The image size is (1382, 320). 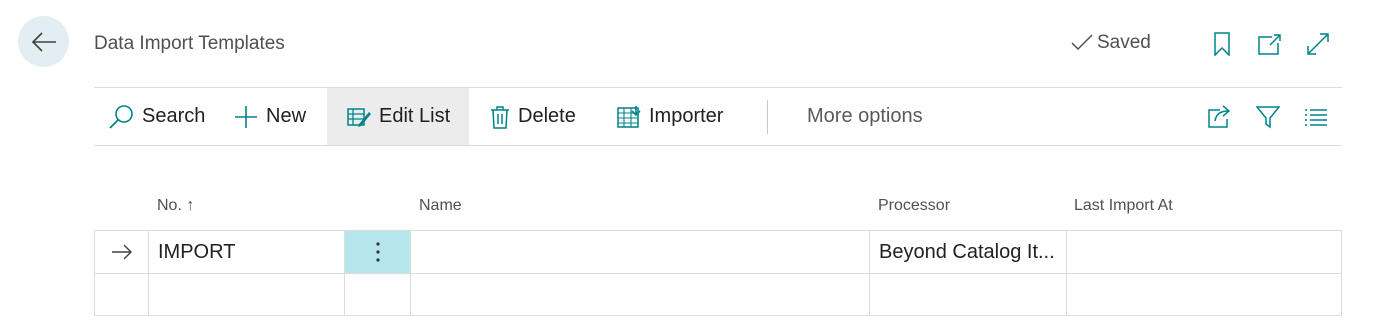 What do you see at coordinates (378, 295) in the screenshot?
I see `cell-actions` at bounding box center [378, 295].